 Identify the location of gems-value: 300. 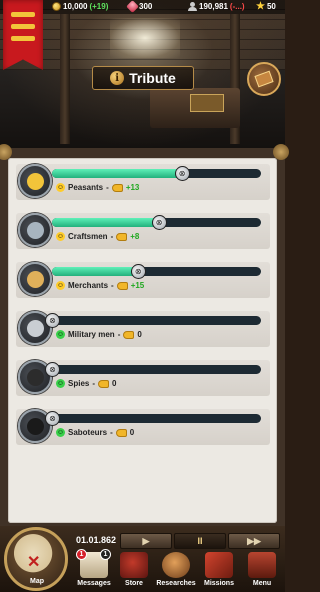
(146, 6).